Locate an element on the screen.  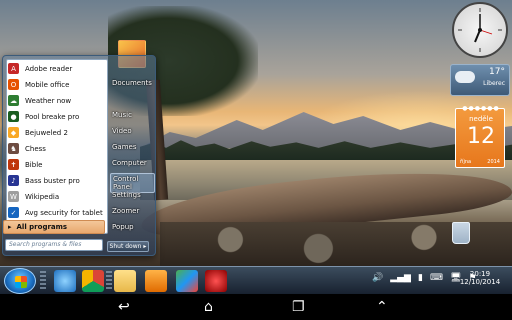
clock-display: 20:19 12/10/2014 is located at coordinates (480, 278).